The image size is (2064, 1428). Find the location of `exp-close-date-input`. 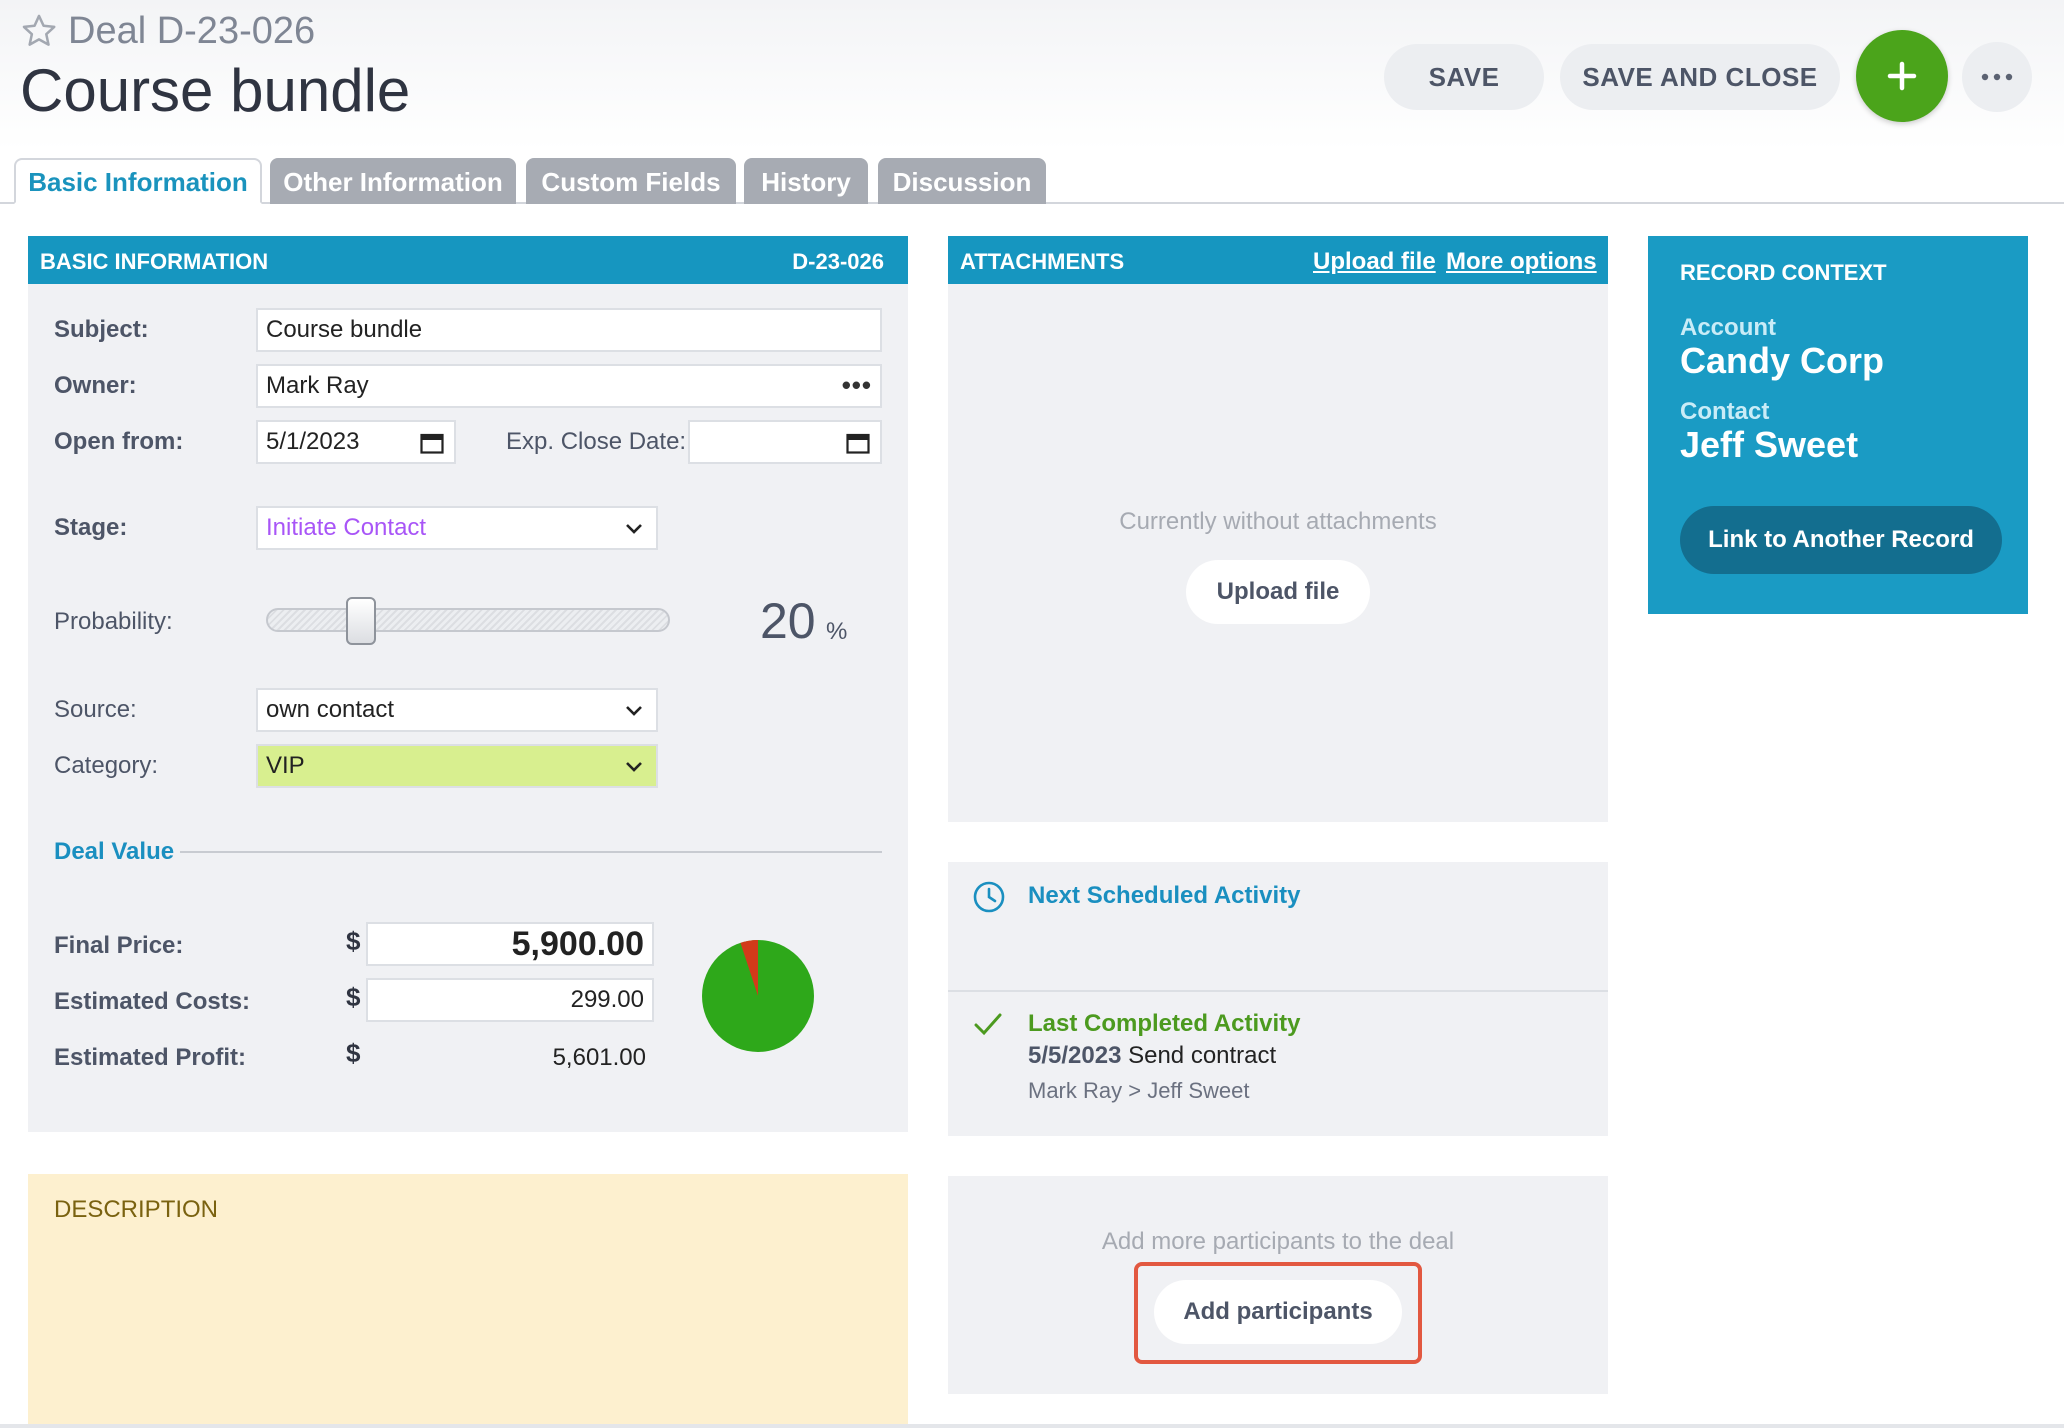

exp-close-date-input is located at coordinates (785, 442).